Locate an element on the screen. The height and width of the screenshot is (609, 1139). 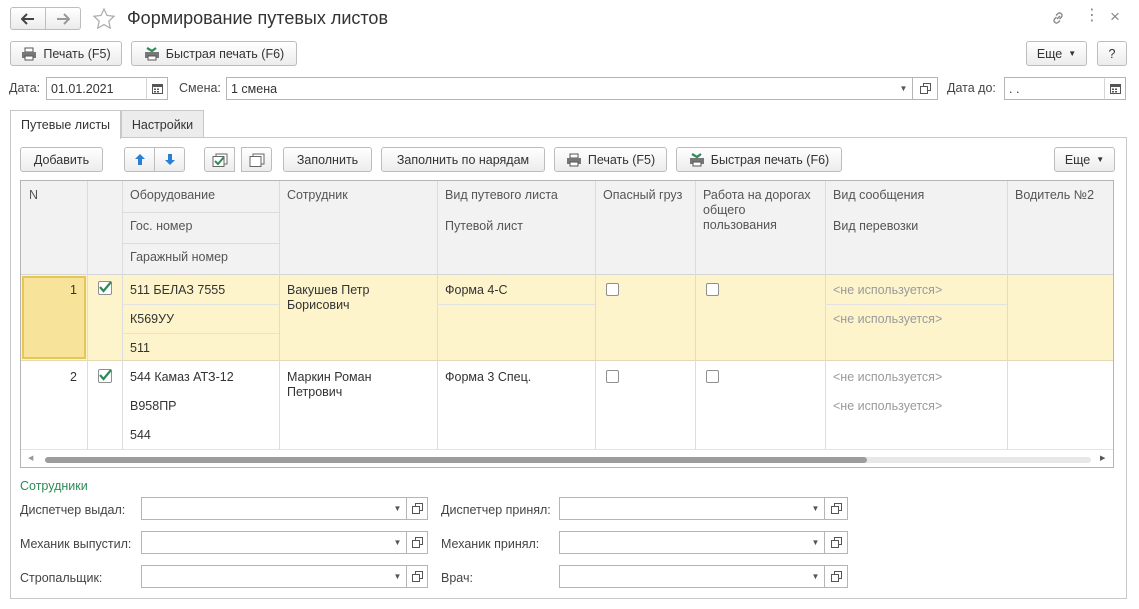
row2-n: 2 is located at coordinates (73, 377).